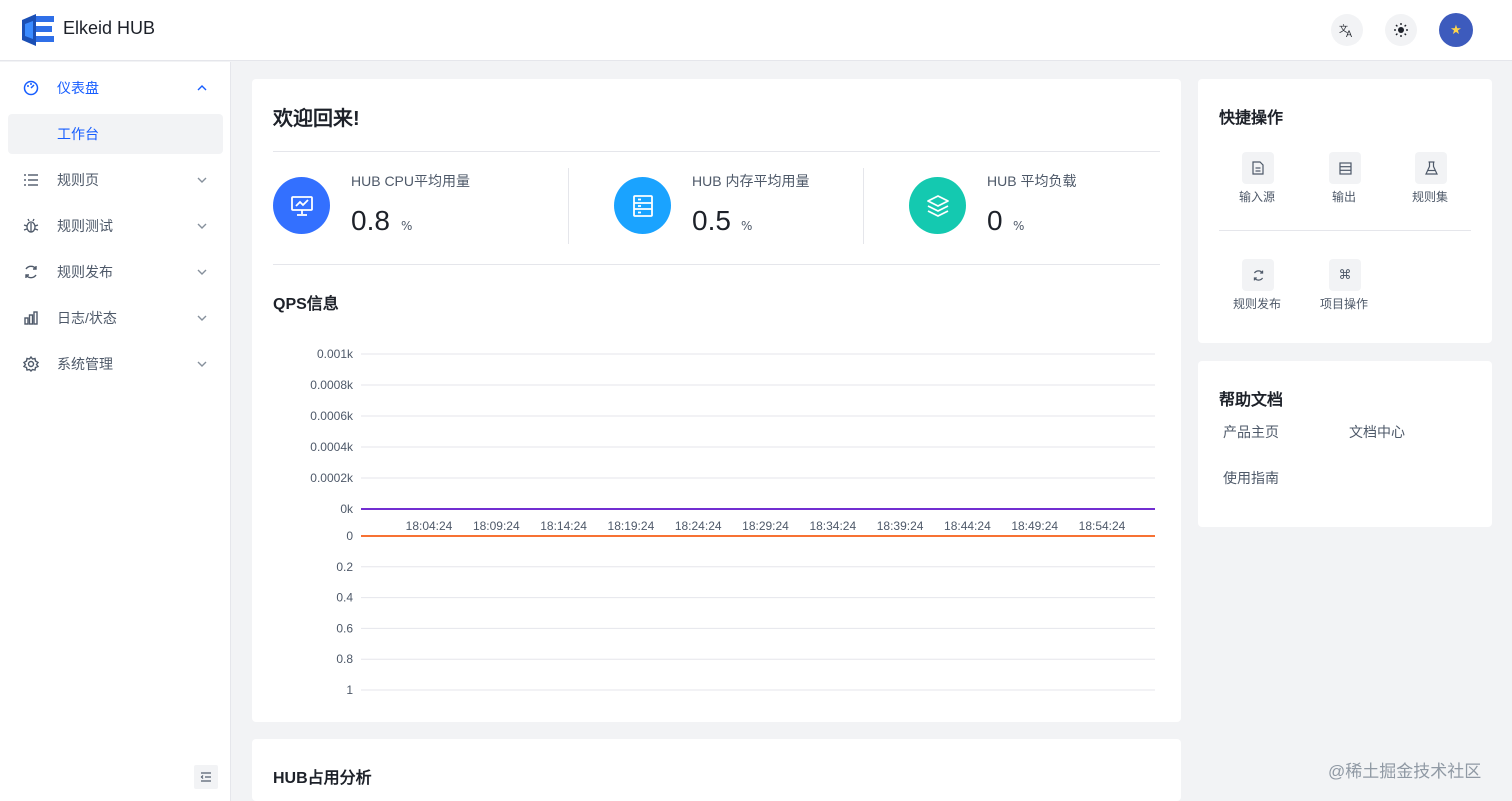  Describe the element at coordinates (1401, 30) in the screenshot. I see `sun-icon` at that location.